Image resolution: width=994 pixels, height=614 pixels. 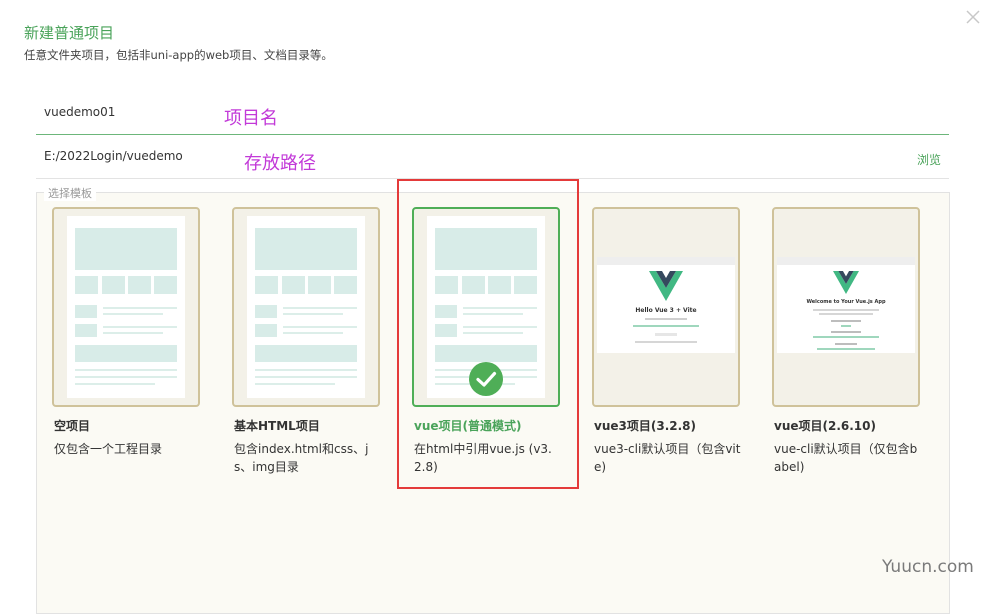 What do you see at coordinates (667, 458) in the screenshot?
I see `template-desc: vue3-cli默认项目（包含vite)` at bounding box center [667, 458].